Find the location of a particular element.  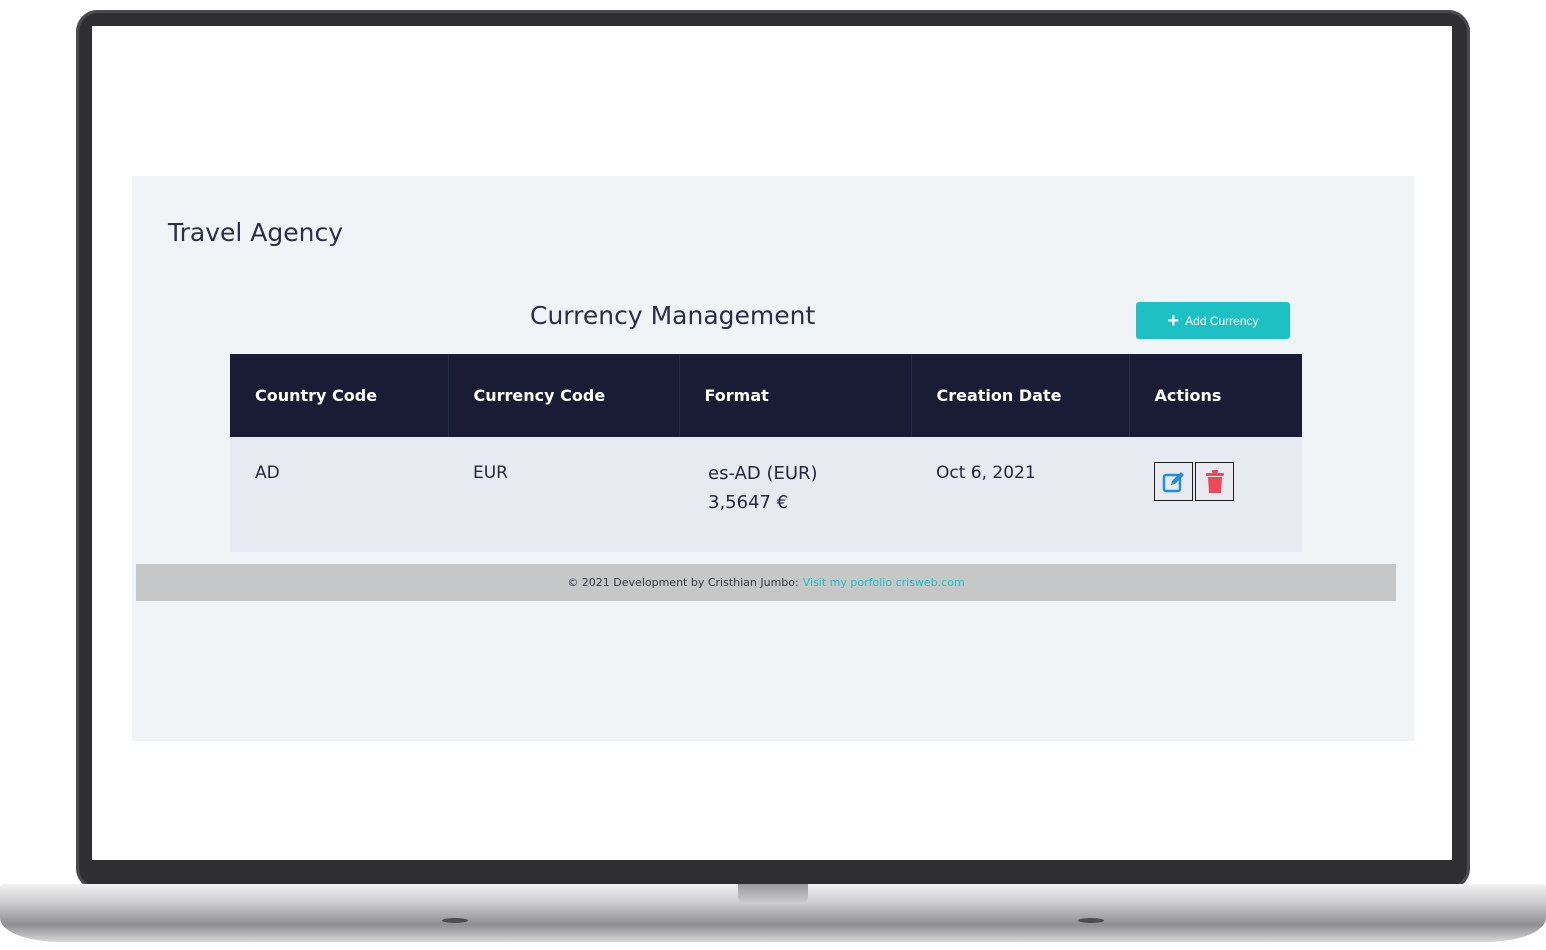

trash-icon is located at coordinates (1214, 481).